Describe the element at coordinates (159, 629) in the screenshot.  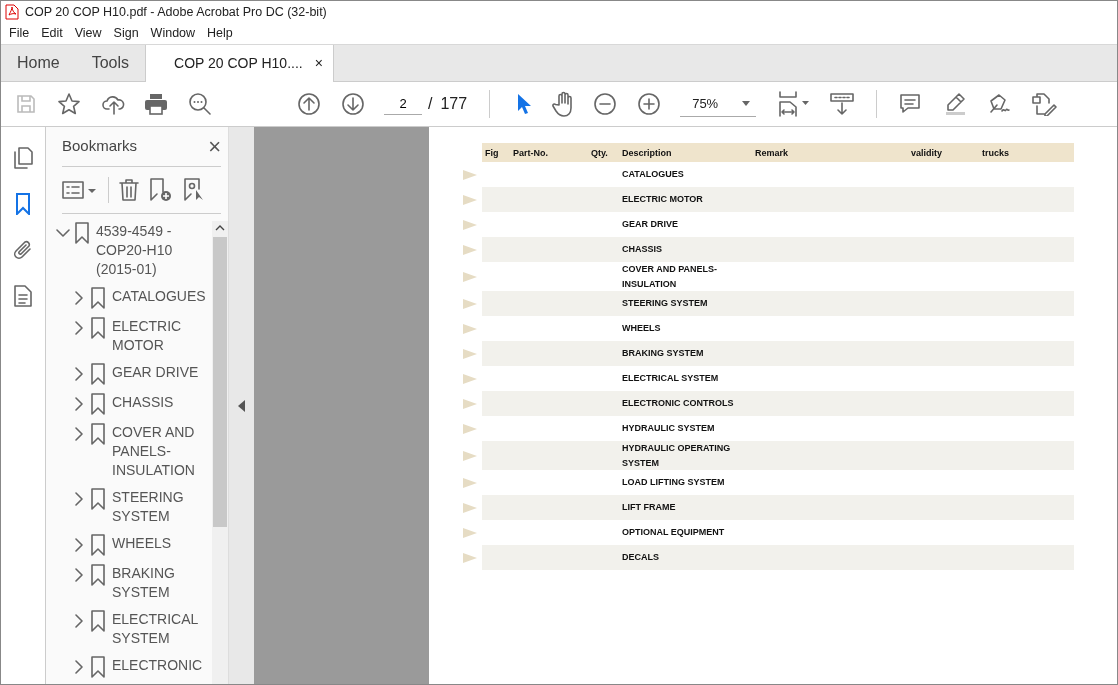
I see `bookmark-item: ELECTRICAL SYSTEM` at that location.